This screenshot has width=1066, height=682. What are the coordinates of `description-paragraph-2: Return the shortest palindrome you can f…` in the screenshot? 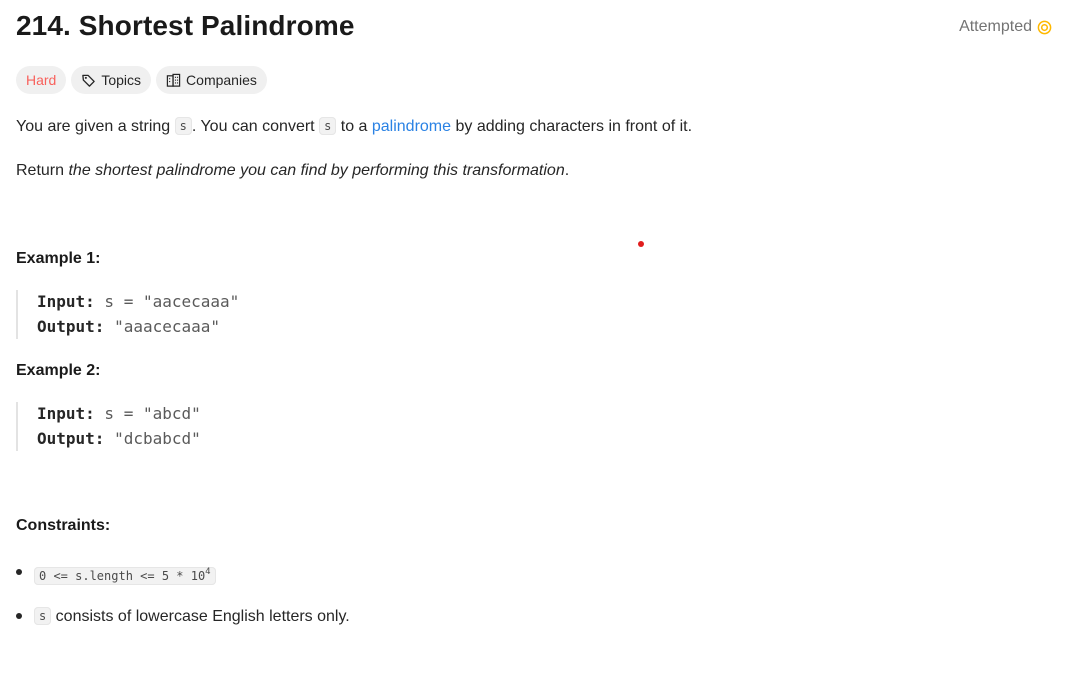 It's located at (292, 171).